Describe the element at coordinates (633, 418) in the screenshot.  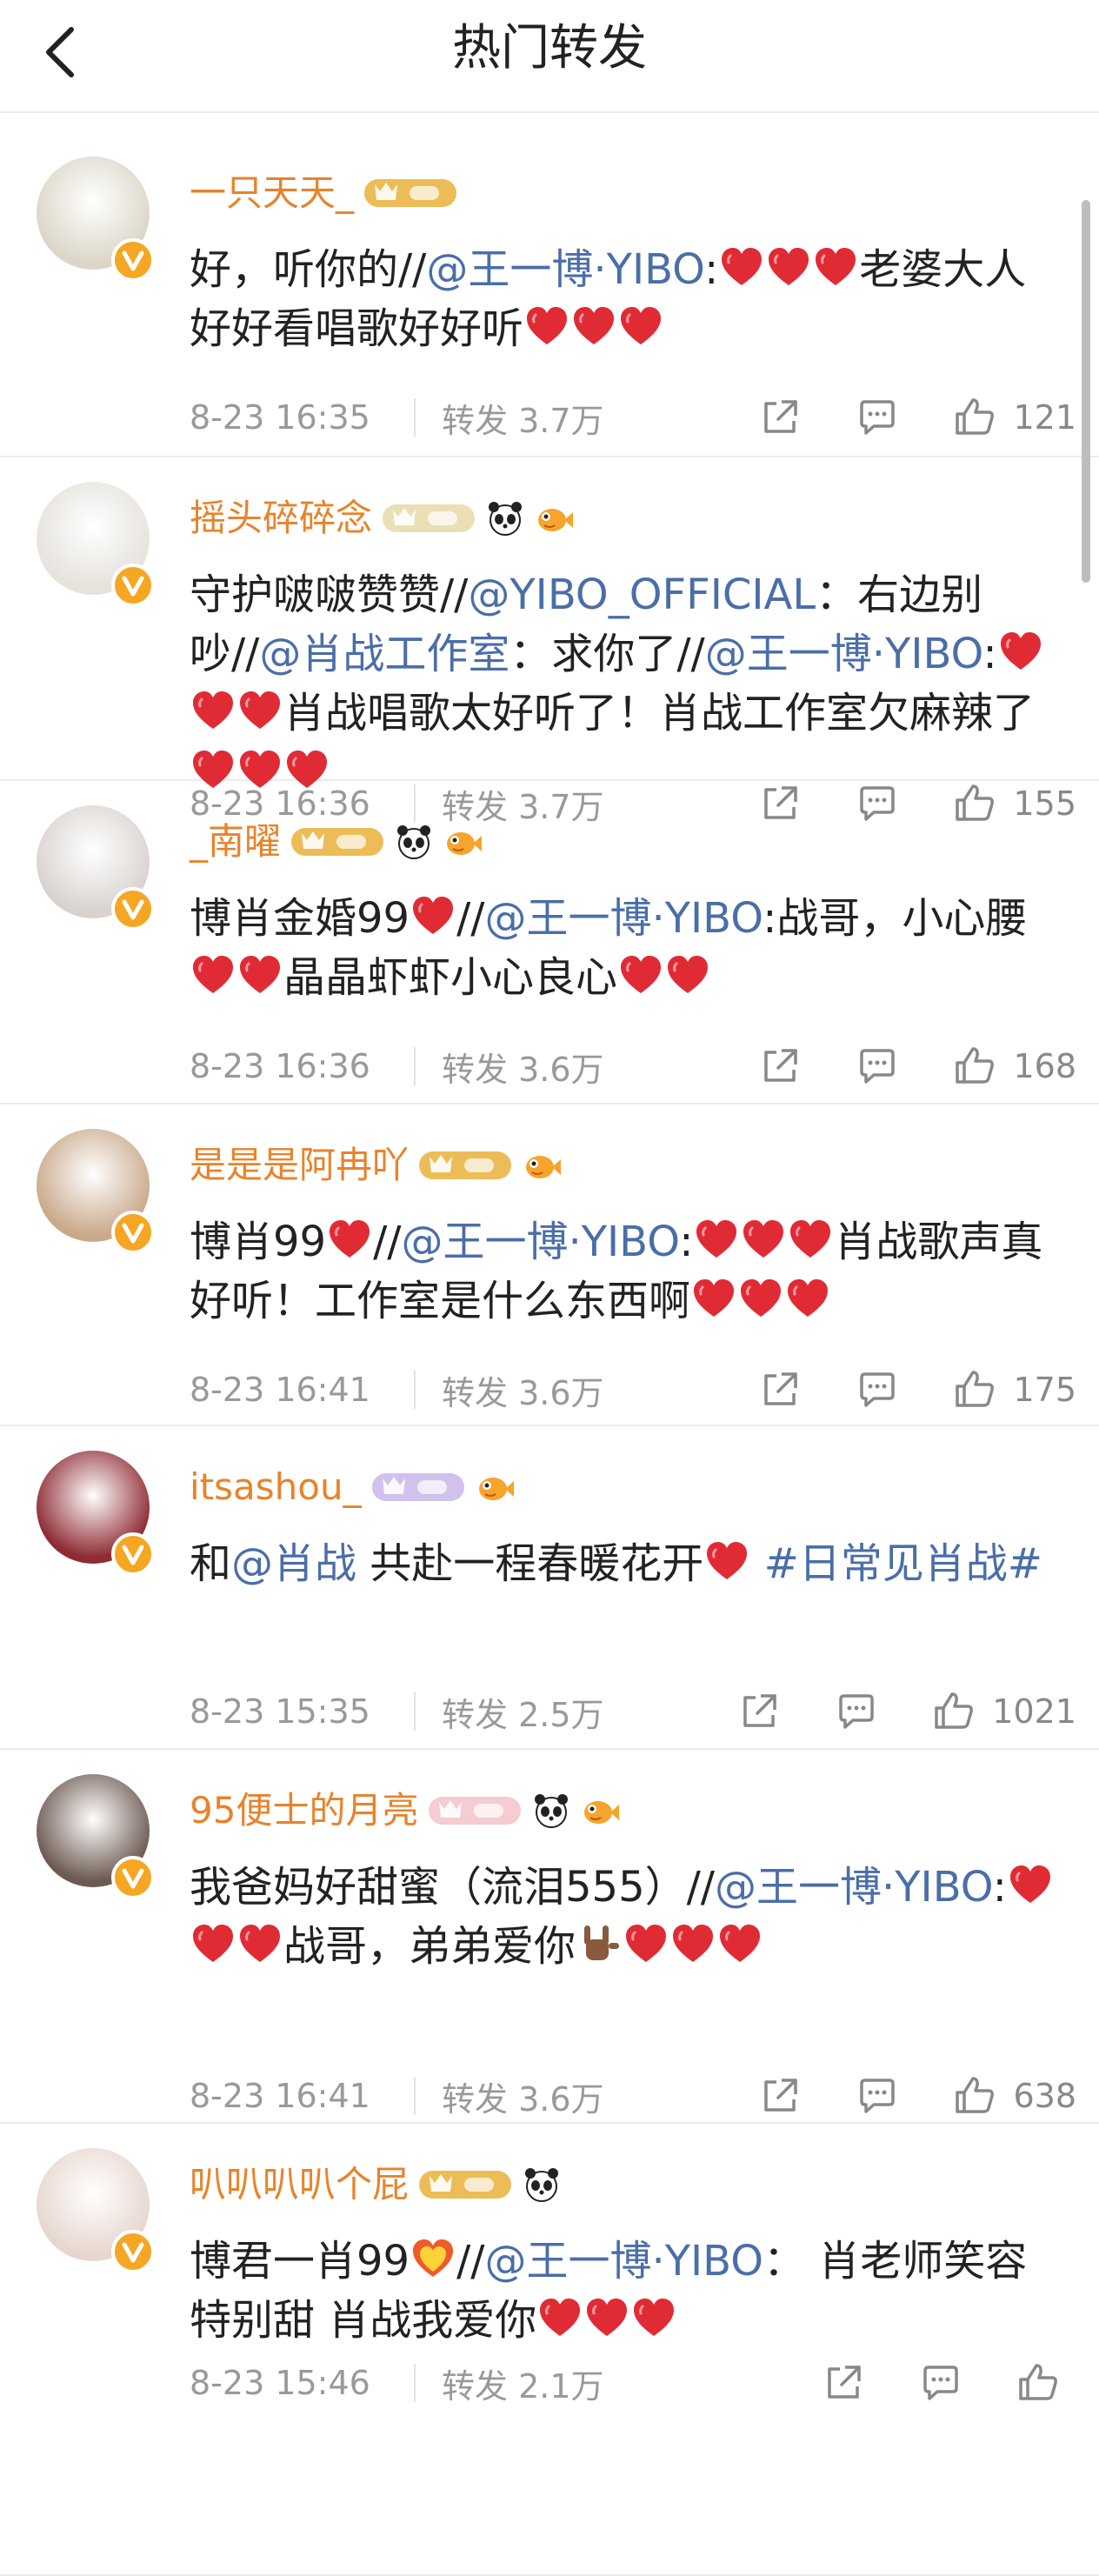
I see `repost-meta: 8-23 16:35 转发 3.7万 121` at that location.